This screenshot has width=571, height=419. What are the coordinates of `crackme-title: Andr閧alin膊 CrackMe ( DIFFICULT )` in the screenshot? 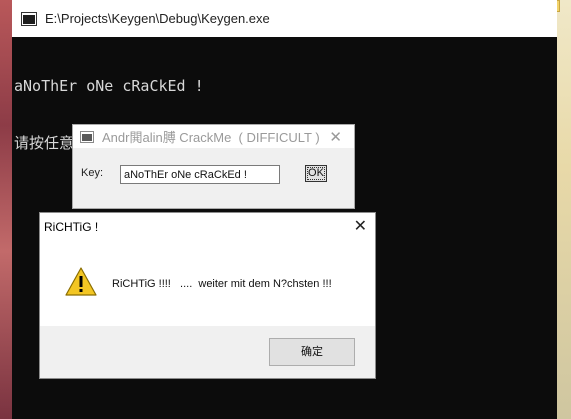 It's located at (211, 137).